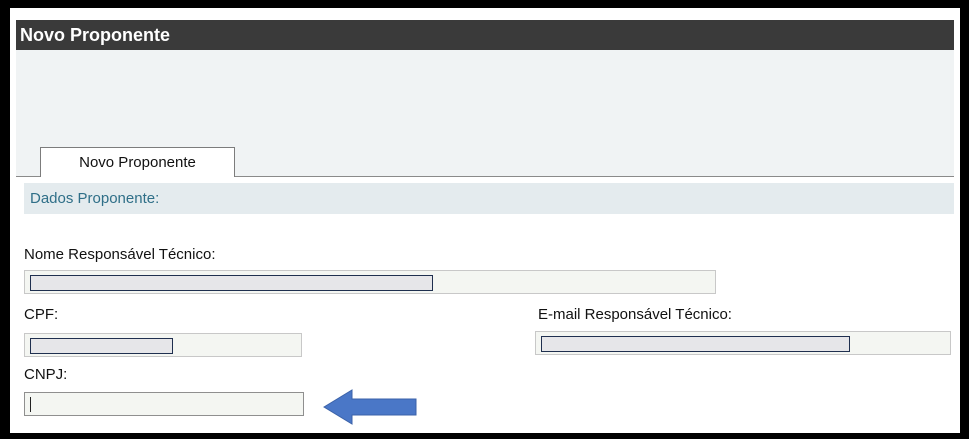 This screenshot has height=439, width=969. I want to click on nome-responsavel-value, so click(231, 283).